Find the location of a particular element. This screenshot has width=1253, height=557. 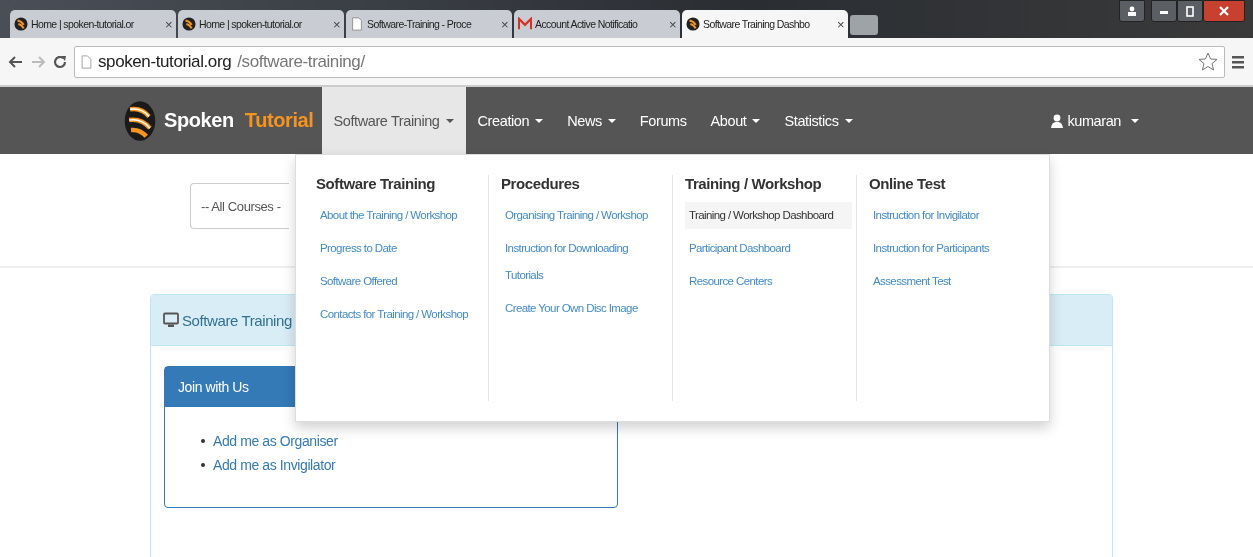

browser-tab: Software Training Dashbo × is located at coordinates (765, 24).